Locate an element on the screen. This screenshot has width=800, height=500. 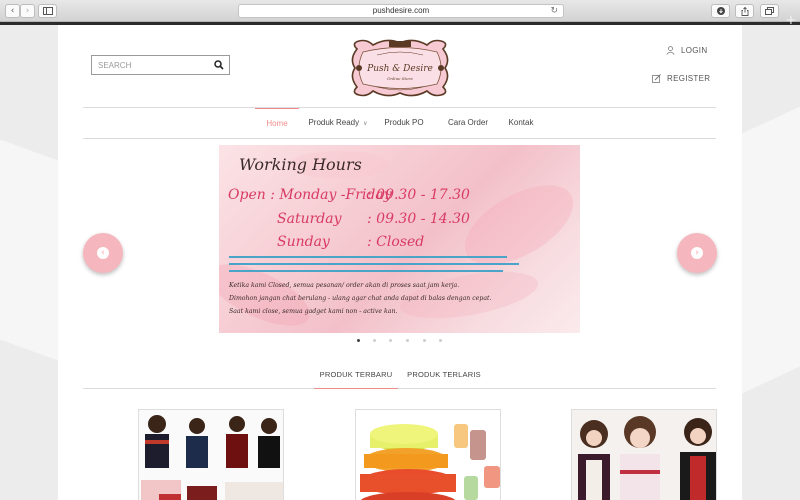
reload-icon: ↻ is located at coordinates (554, 11).